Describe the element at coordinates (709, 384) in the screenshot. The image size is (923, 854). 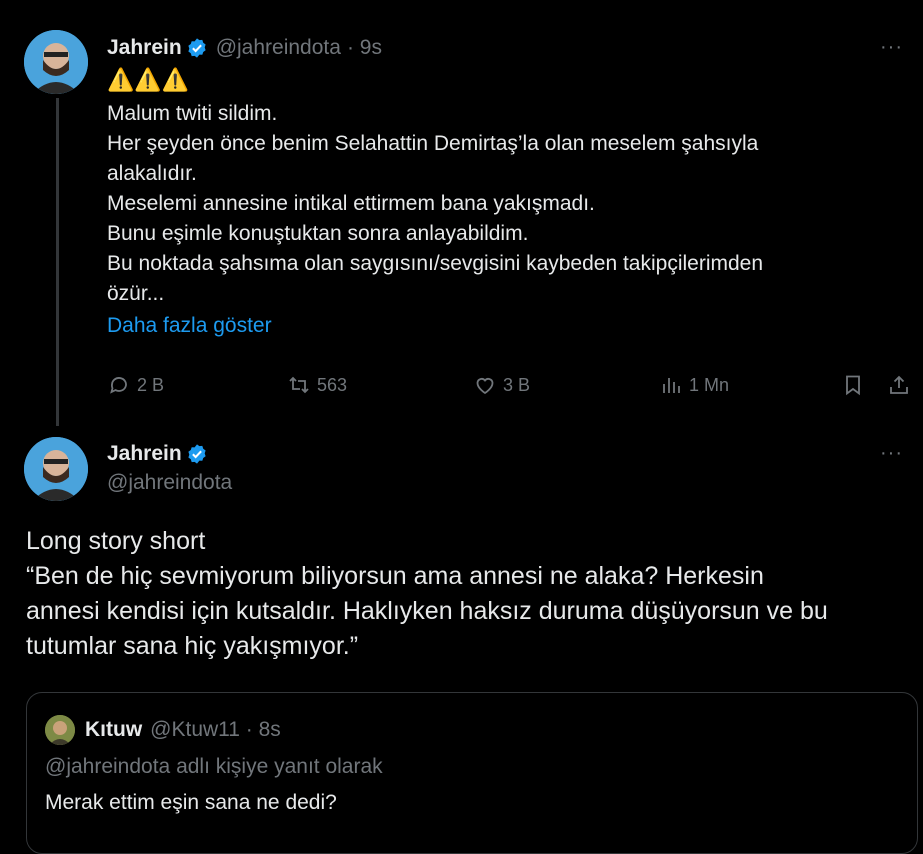
I see `views-count: 1 Mn` at that location.